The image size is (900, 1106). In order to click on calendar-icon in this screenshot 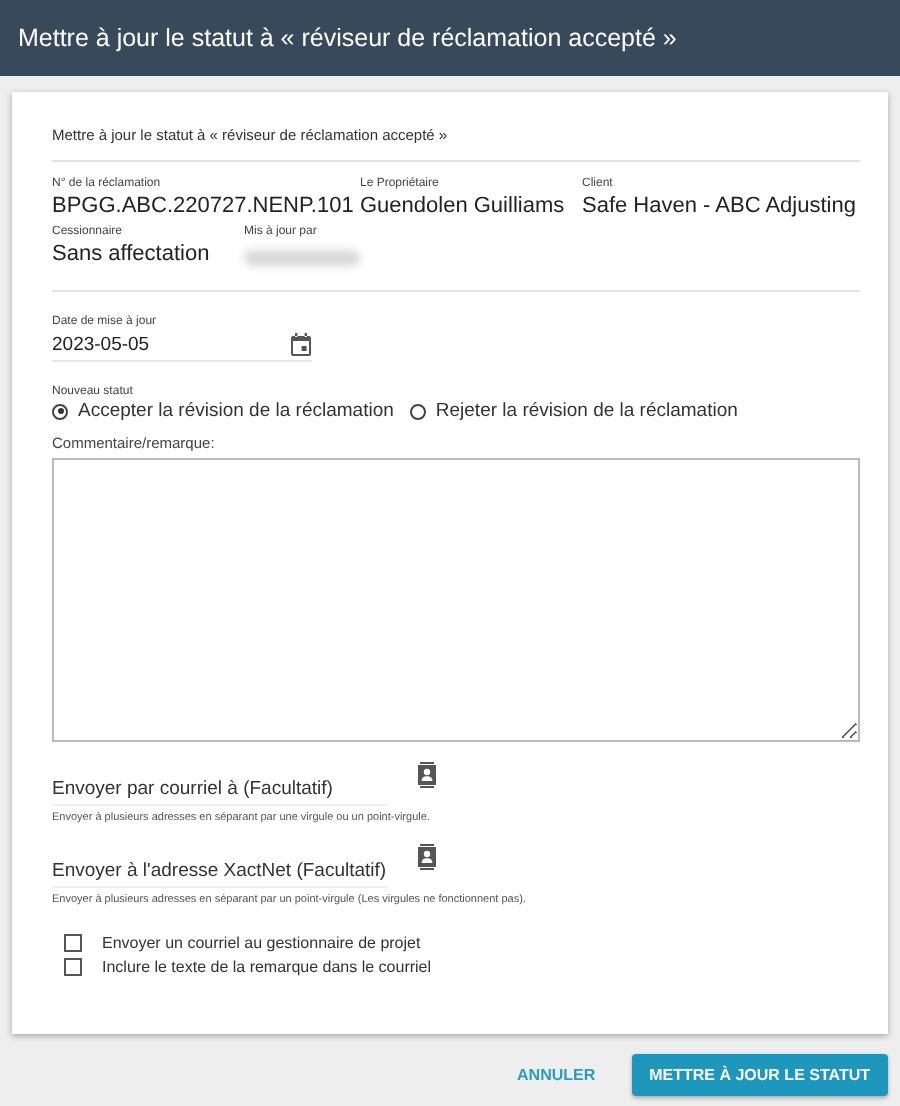, I will do `click(301, 344)`.